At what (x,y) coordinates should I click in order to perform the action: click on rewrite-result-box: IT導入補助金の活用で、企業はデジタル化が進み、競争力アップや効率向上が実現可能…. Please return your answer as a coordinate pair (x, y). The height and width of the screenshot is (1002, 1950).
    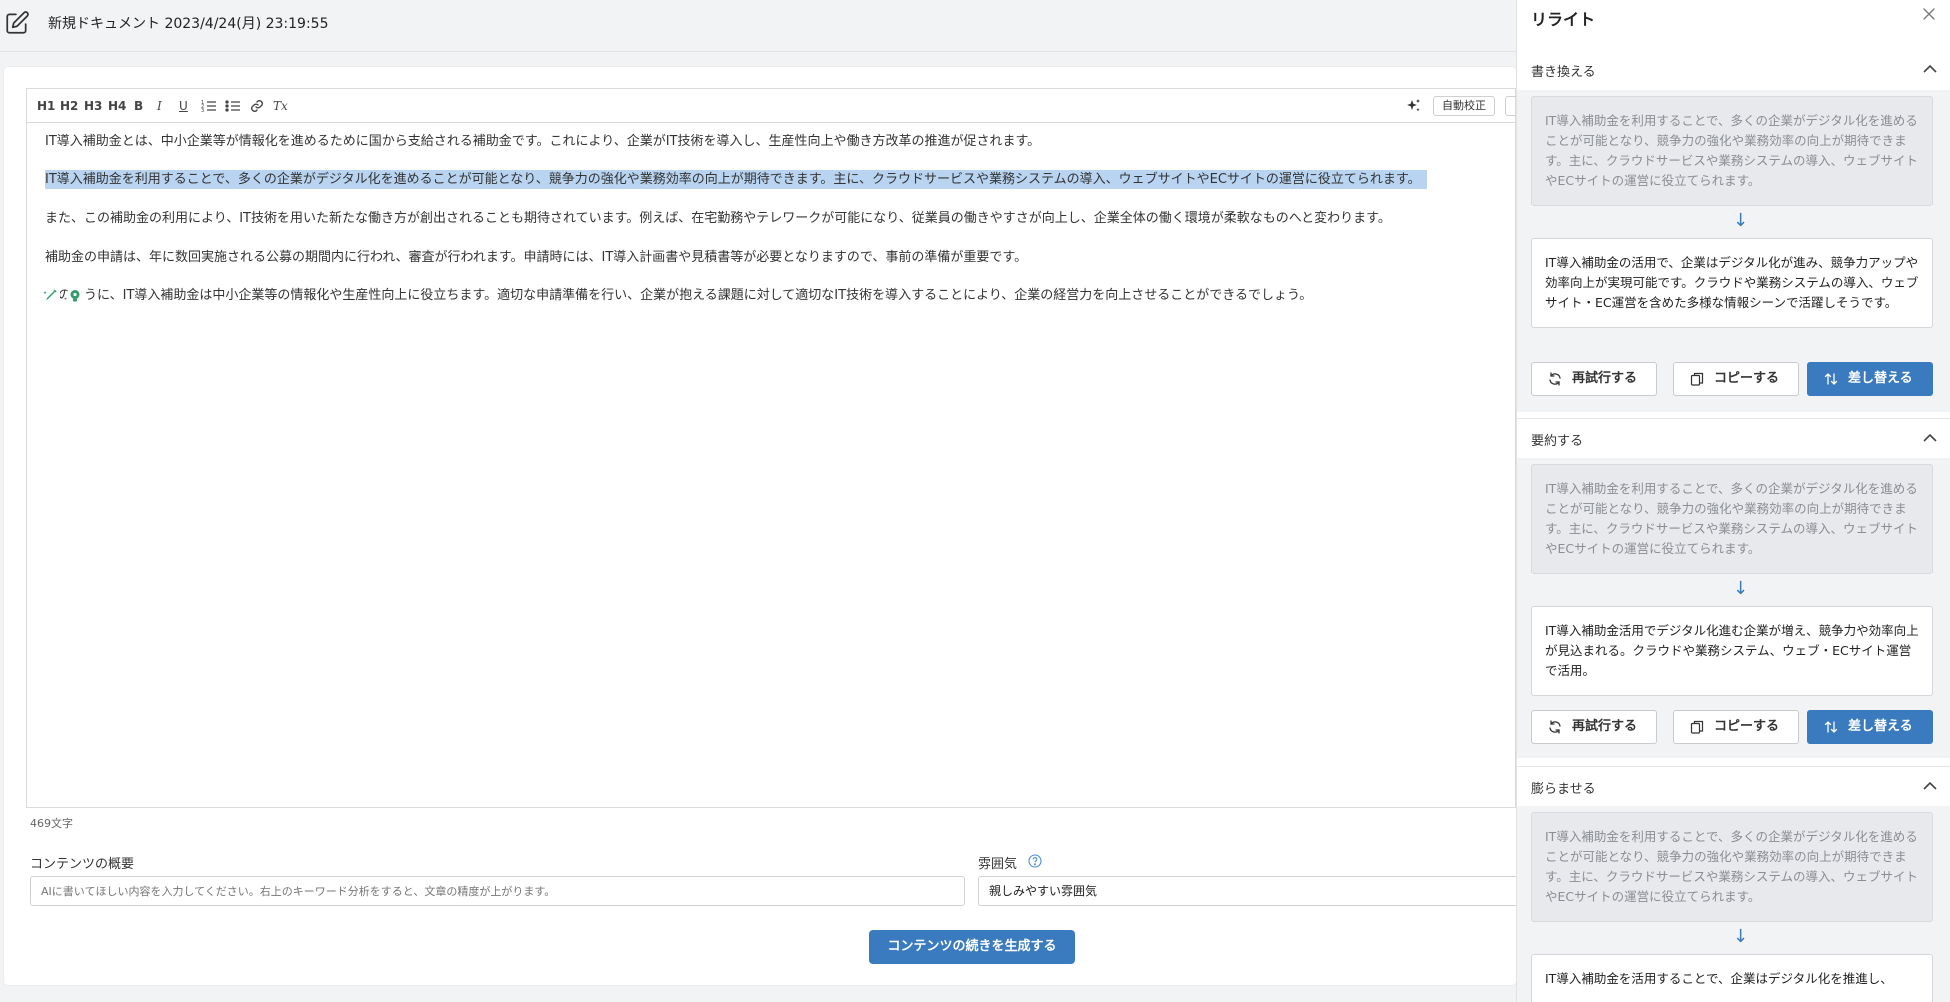
    Looking at the image, I should click on (1732, 283).